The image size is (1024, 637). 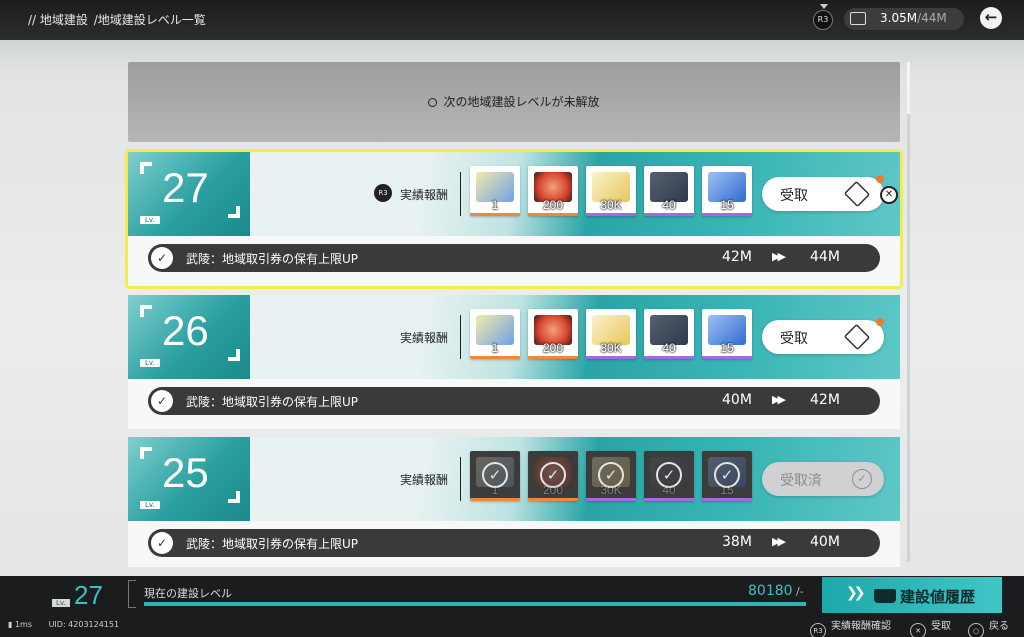 What do you see at coordinates (611, 476) in the screenshot?
I see `reward-item-voucher: ✓ 30K` at bounding box center [611, 476].